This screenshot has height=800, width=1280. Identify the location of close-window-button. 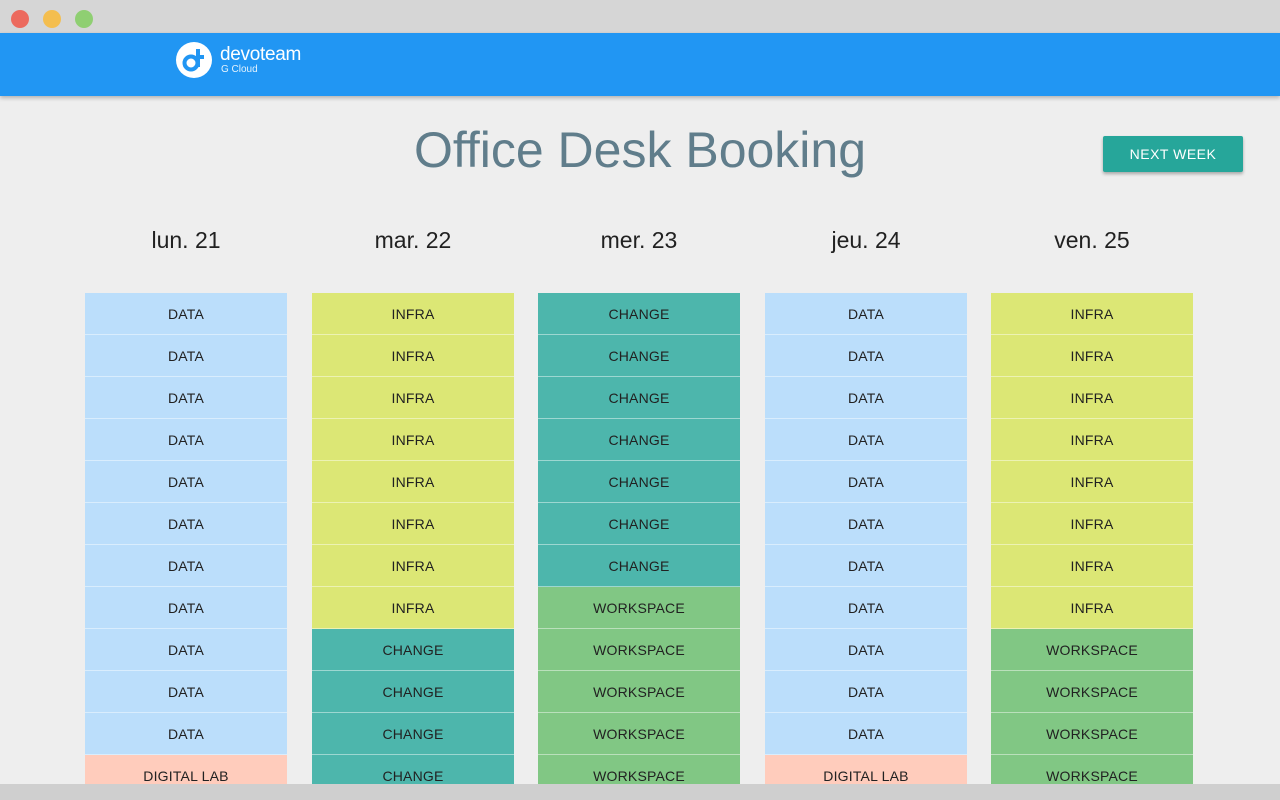
(20, 19).